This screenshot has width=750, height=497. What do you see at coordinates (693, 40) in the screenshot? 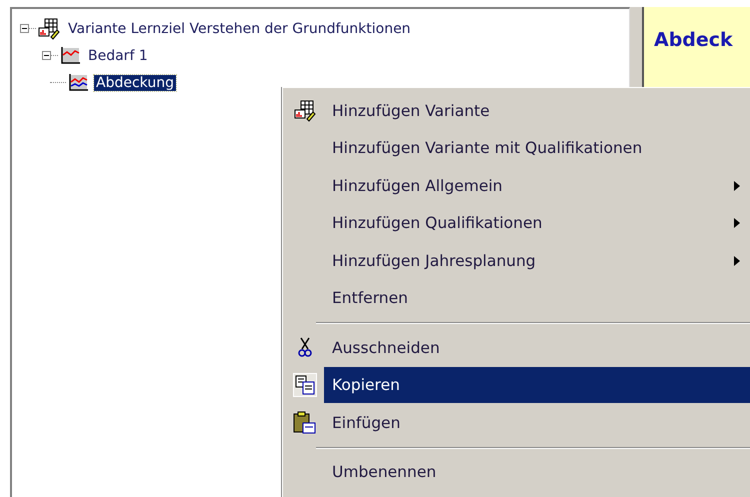
I see `detail-heading: Abdeck` at bounding box center [693, 40].